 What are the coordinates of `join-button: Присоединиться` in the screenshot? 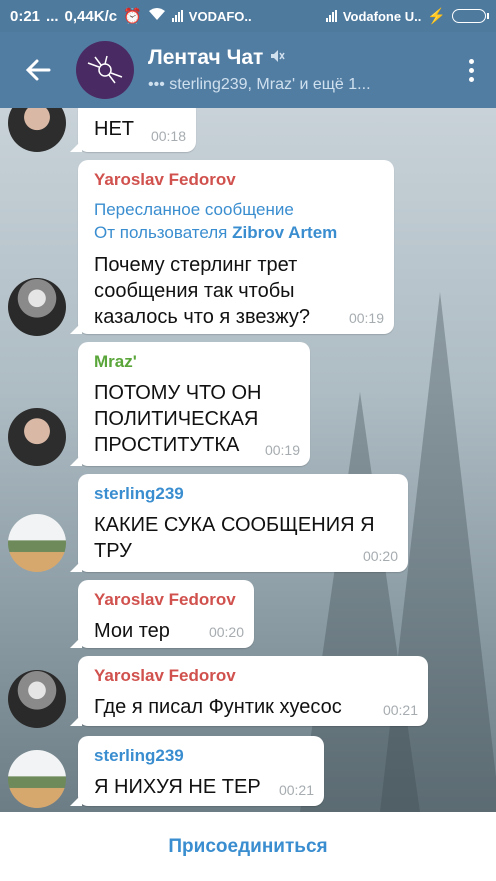 It's located at (247, 847).